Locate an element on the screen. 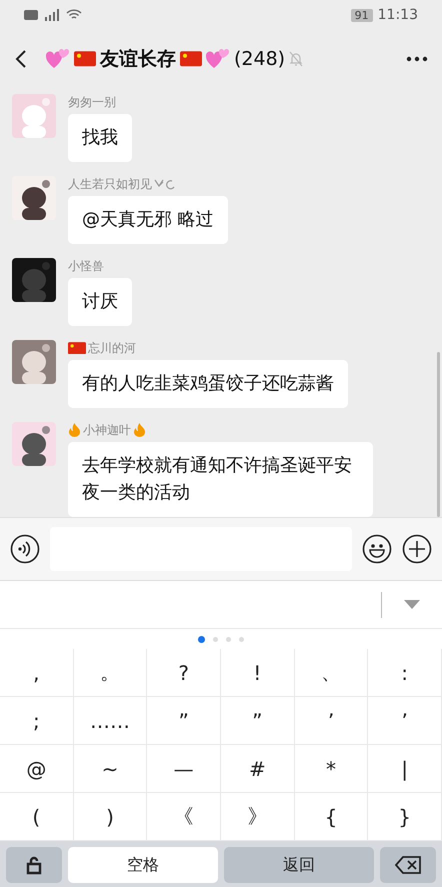 Image resolution: width=442 pixels, height=887 pixels. symbol-key: ( is located at coordinates (37, 817).